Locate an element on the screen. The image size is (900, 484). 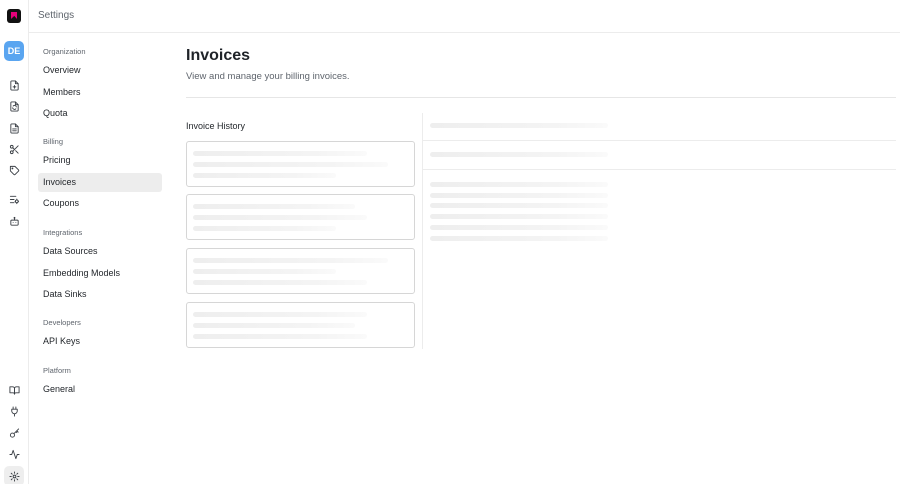
sidebar-item-data-sources: Data Sources is located at coordinates (100, 251).